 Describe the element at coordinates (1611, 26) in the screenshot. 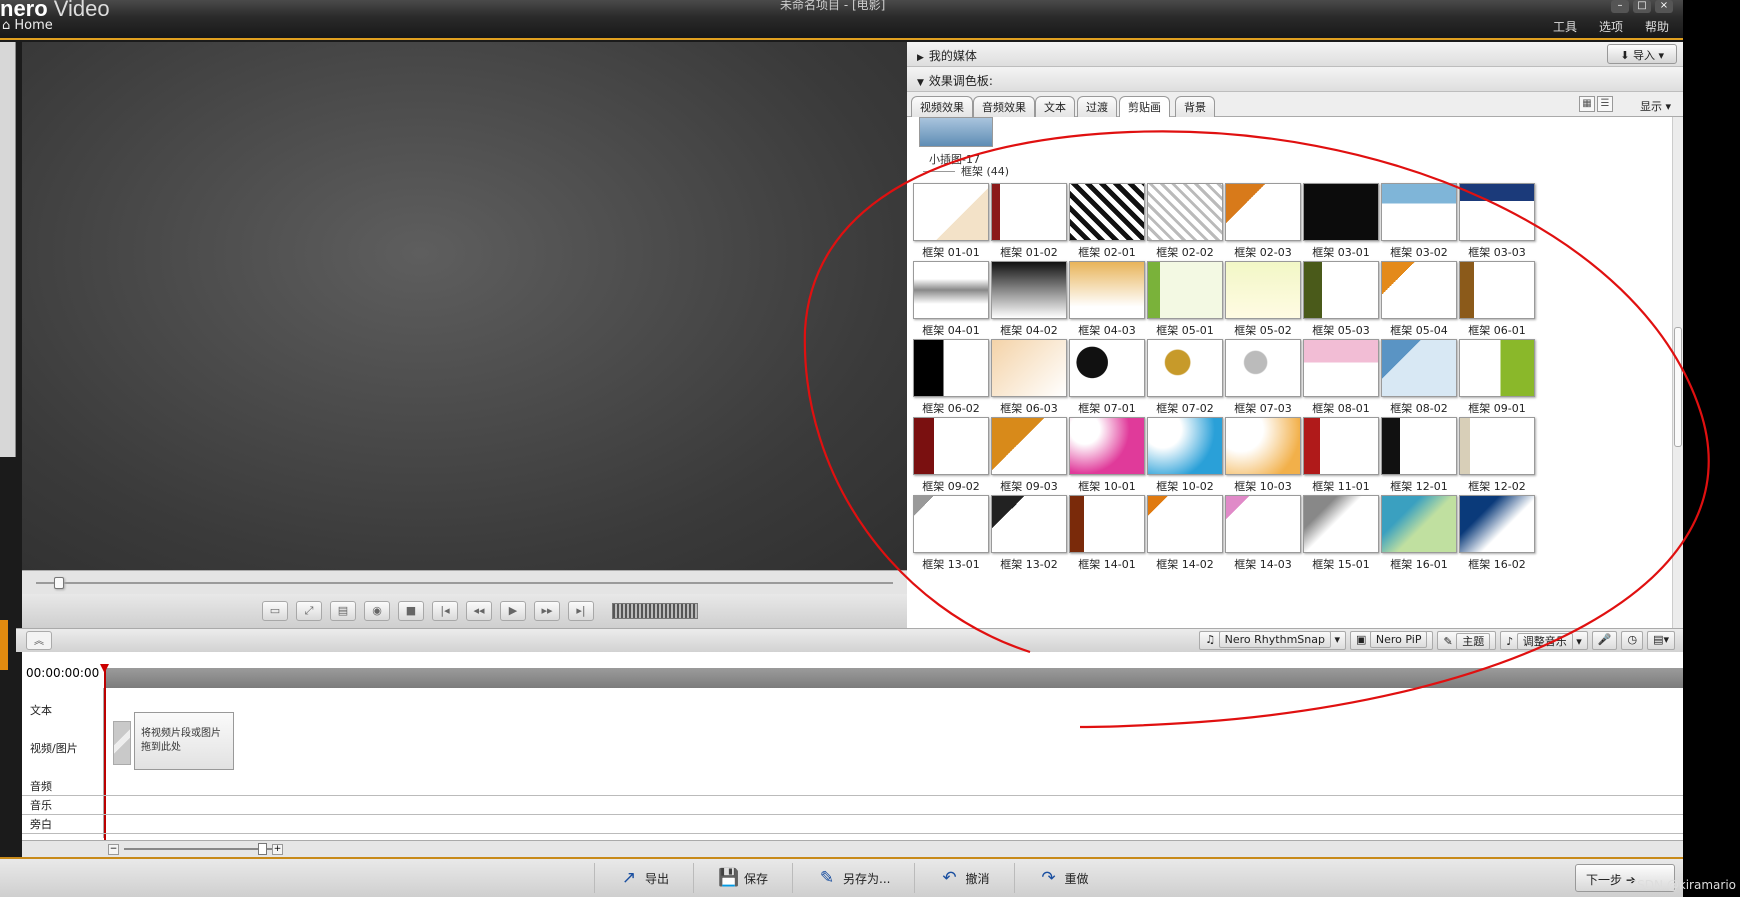

I see `menu-options: 选项` at that location.